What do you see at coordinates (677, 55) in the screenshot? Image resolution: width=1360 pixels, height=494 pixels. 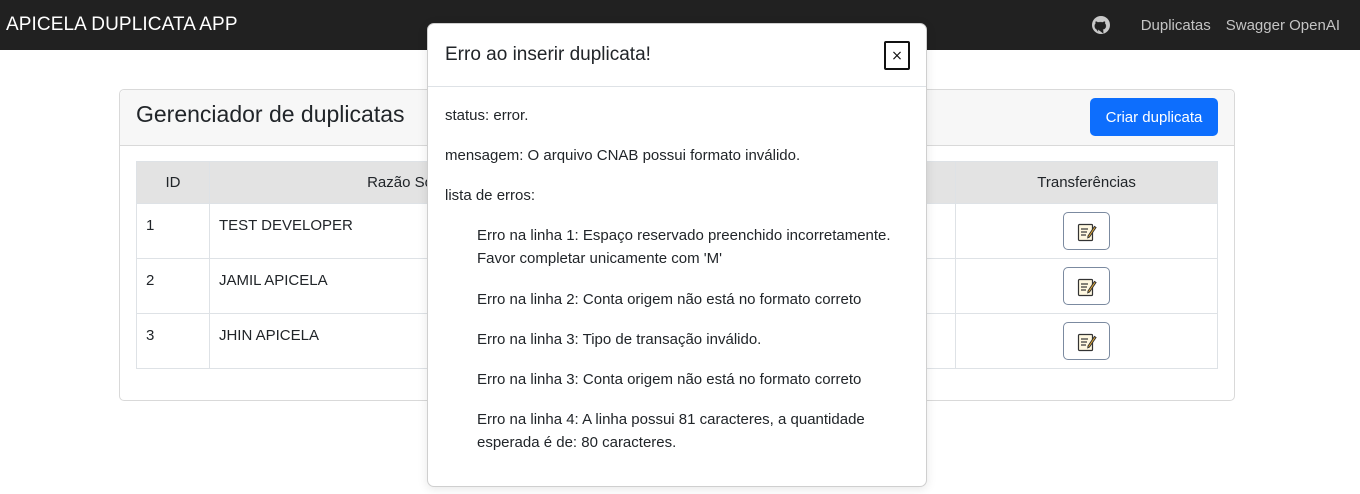 I see `modal-header: Erro ao inserir duplicata! ×` at bounding box center [677, 55].